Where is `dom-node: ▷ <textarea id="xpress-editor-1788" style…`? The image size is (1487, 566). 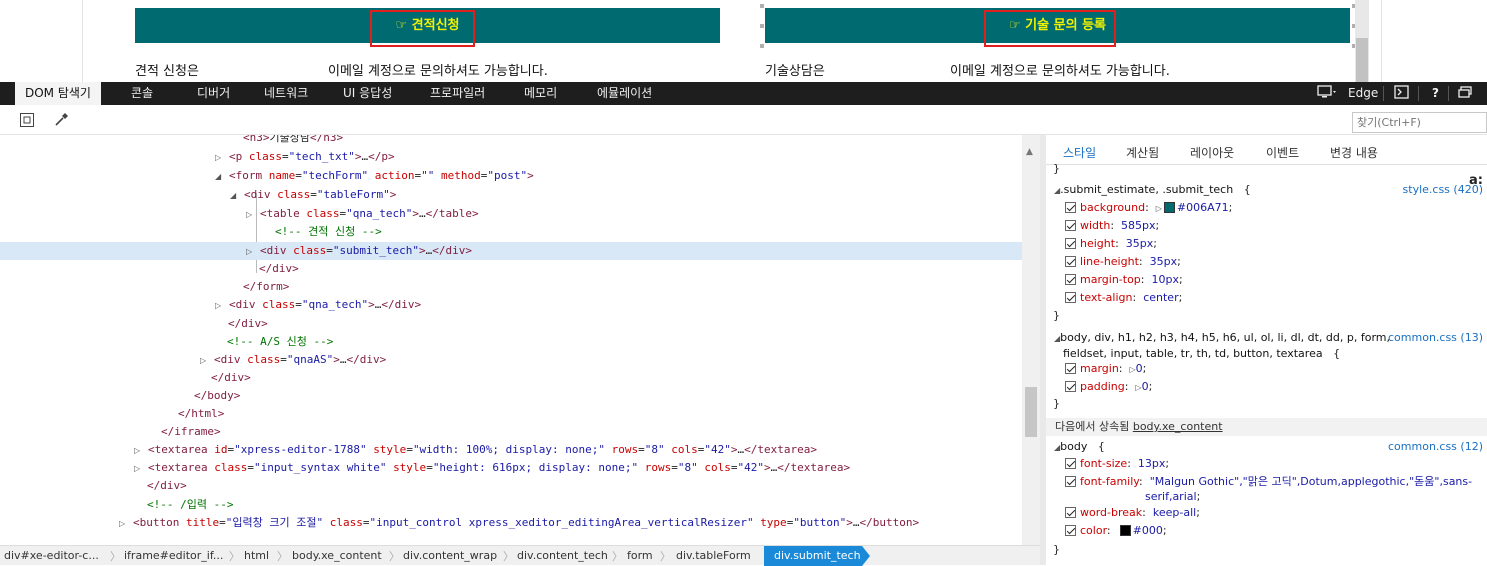 dom-node: ▷ <textarea id="xpress-editor-1788" style… is located at coordinates (511, 450).